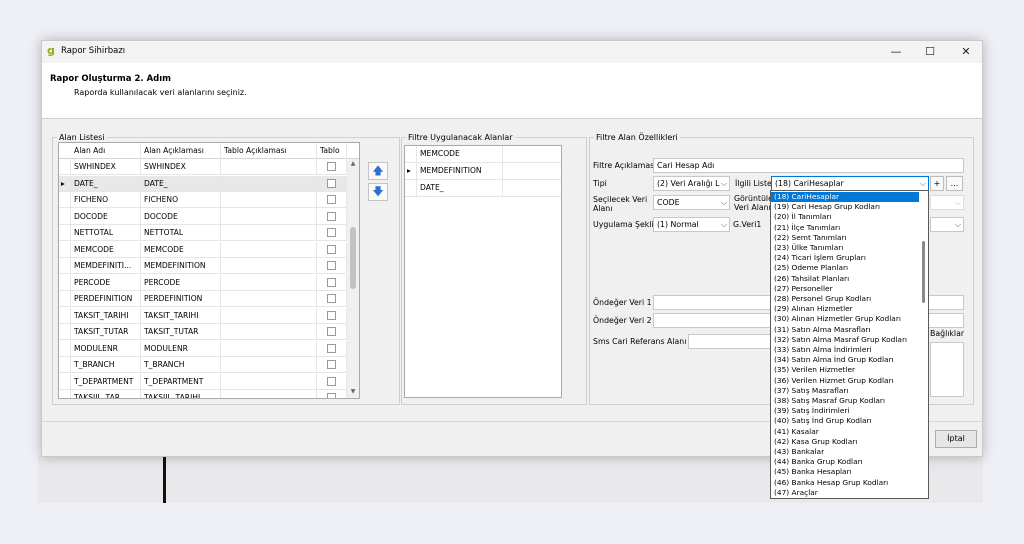 The image size is (1024, 544). What do you see at coordinates (106, 365) in the screenshot?
I see `cell-name: T_BRANCH` at bounding box center [106, 365].